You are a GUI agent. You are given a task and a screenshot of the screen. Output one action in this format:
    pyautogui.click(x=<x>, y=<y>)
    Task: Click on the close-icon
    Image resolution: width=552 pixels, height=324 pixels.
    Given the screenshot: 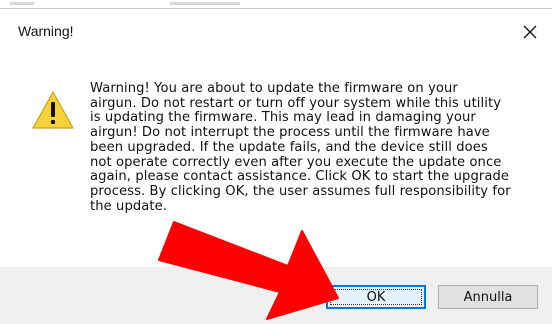 What is the action you would take?
    pyautogui.click(x=530, y=32)
    